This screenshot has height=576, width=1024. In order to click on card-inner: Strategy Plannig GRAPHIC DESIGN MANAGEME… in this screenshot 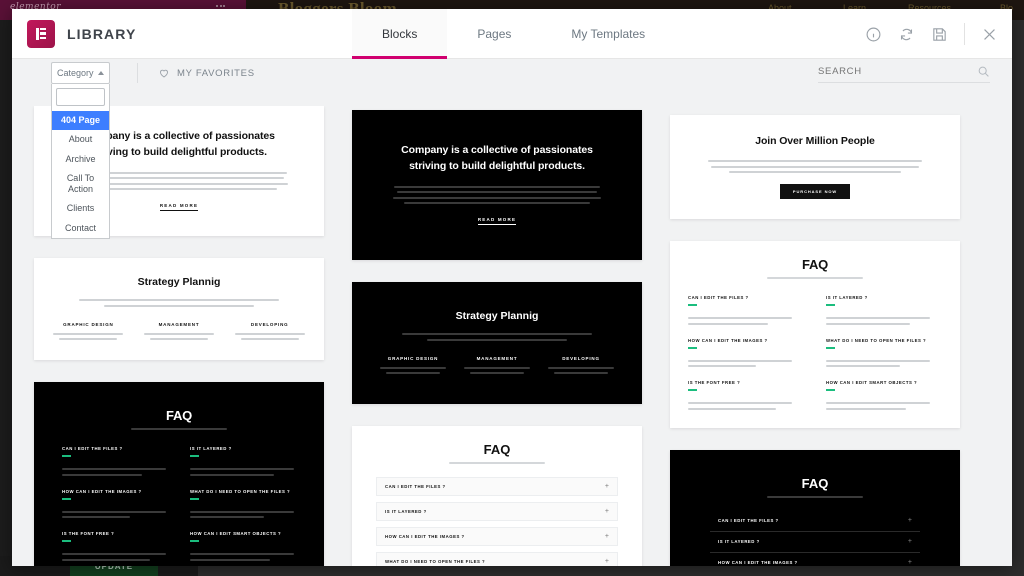, I will do `click(497, 343)`.